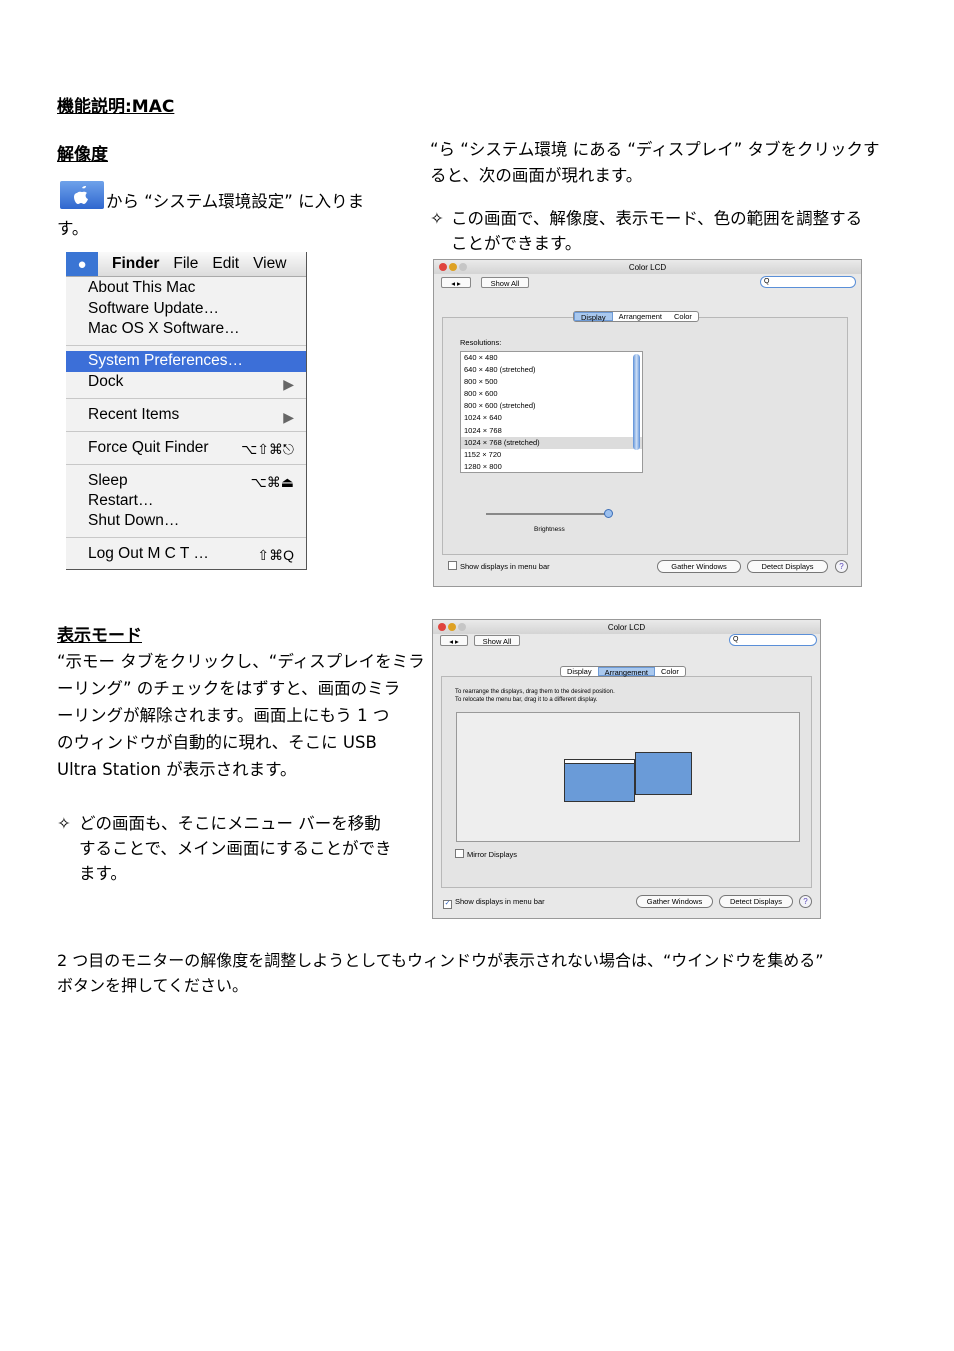 The height and width of the screenshot is (1351, 954). I want to click on resolution-item: 1280 × 800, so click(551, 467).